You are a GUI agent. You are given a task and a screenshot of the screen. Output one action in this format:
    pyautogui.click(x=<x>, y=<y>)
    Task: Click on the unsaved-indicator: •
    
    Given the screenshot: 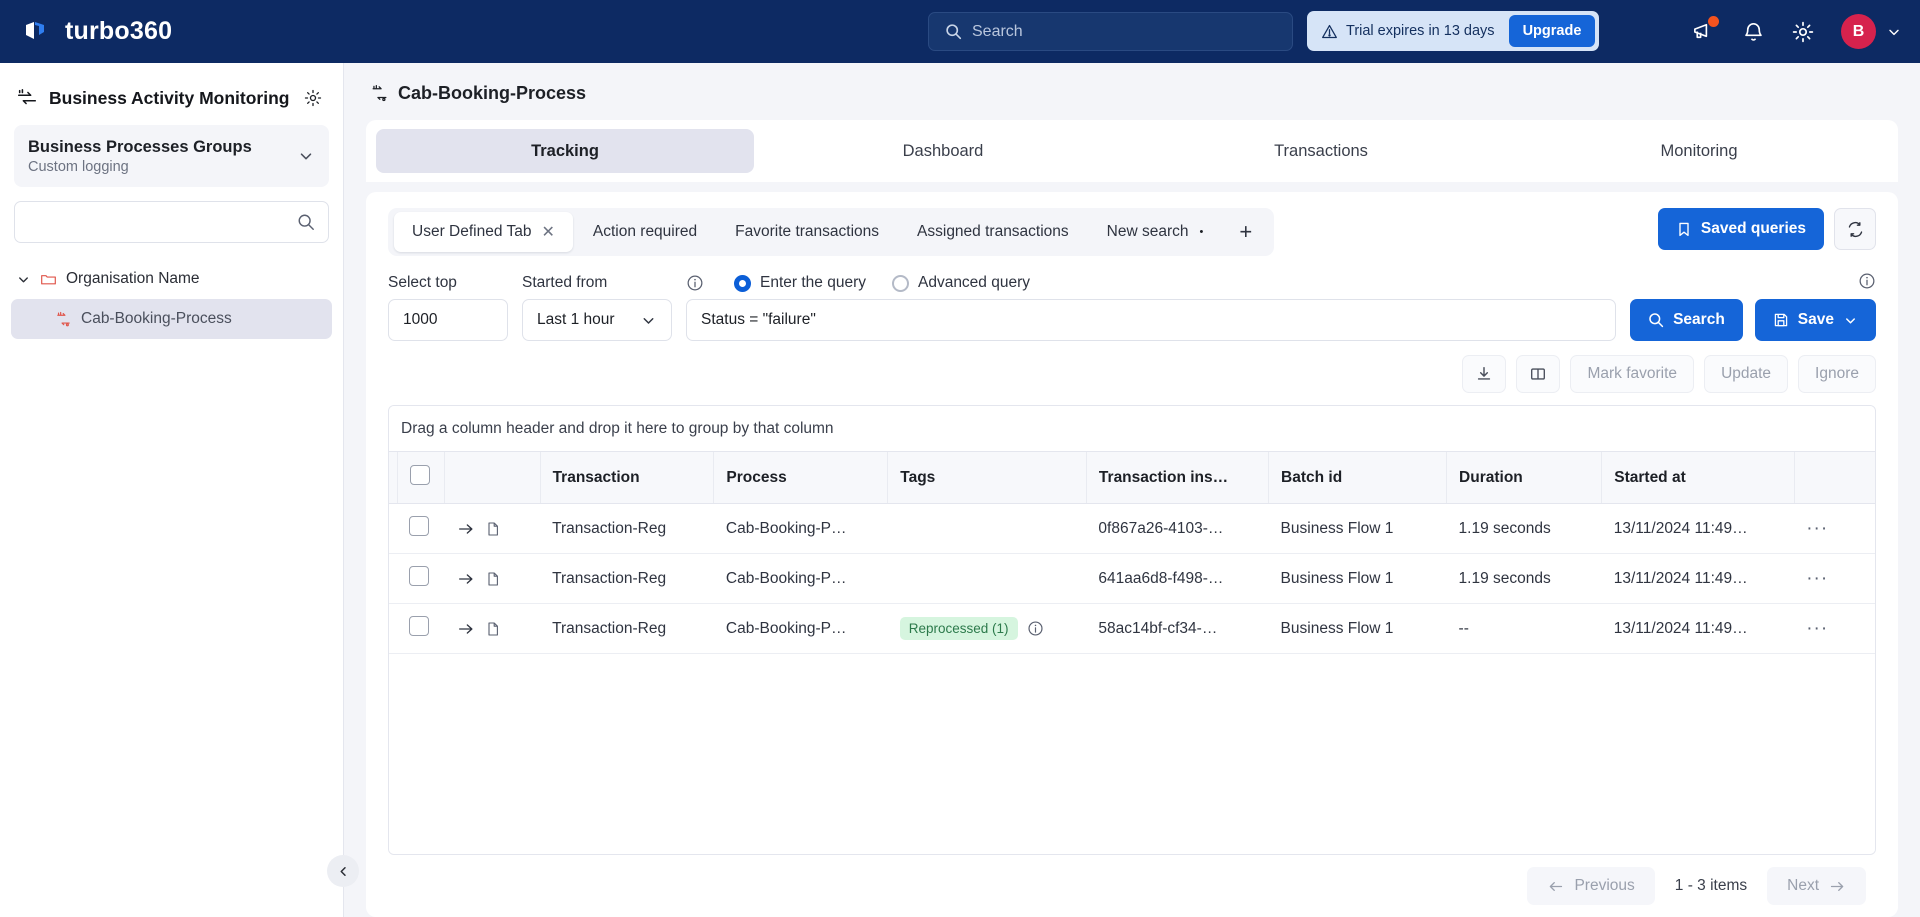 What is the action you would take?
    pyautogui.click(x=1201, y=232)
    